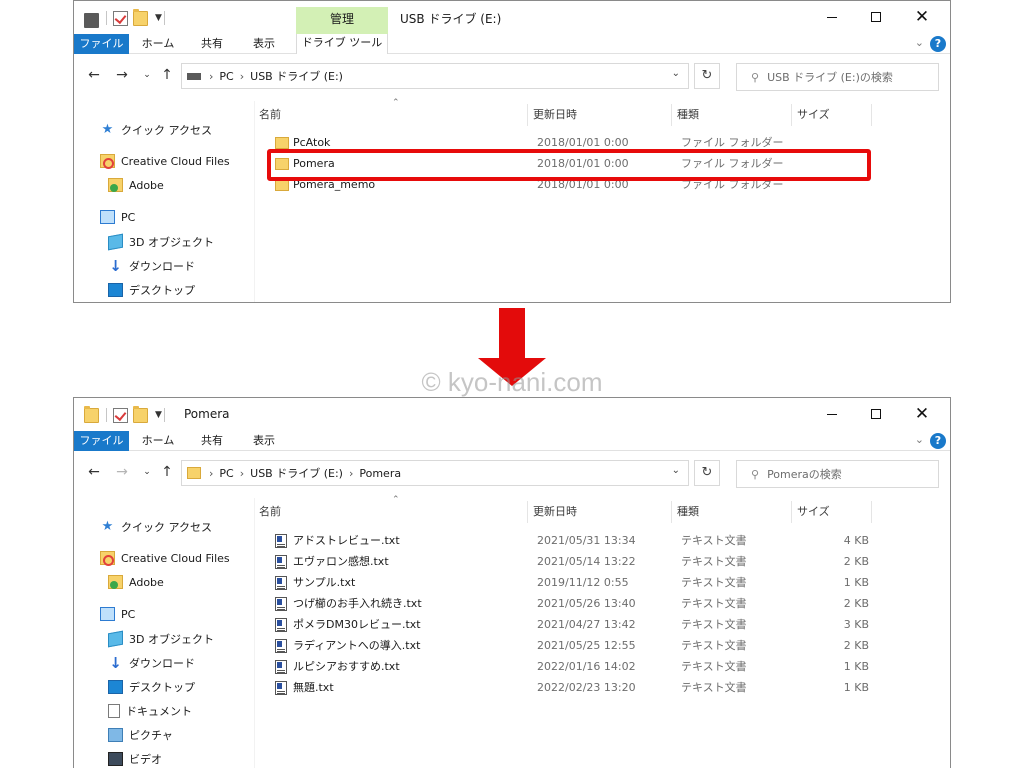 The height and width of the screenshot is (768, 1024). What do you see at coordinates (380, 473) in the screenshot?
I see `breadcrumb-pomera: Pomera` at bounding box center [380, 473].